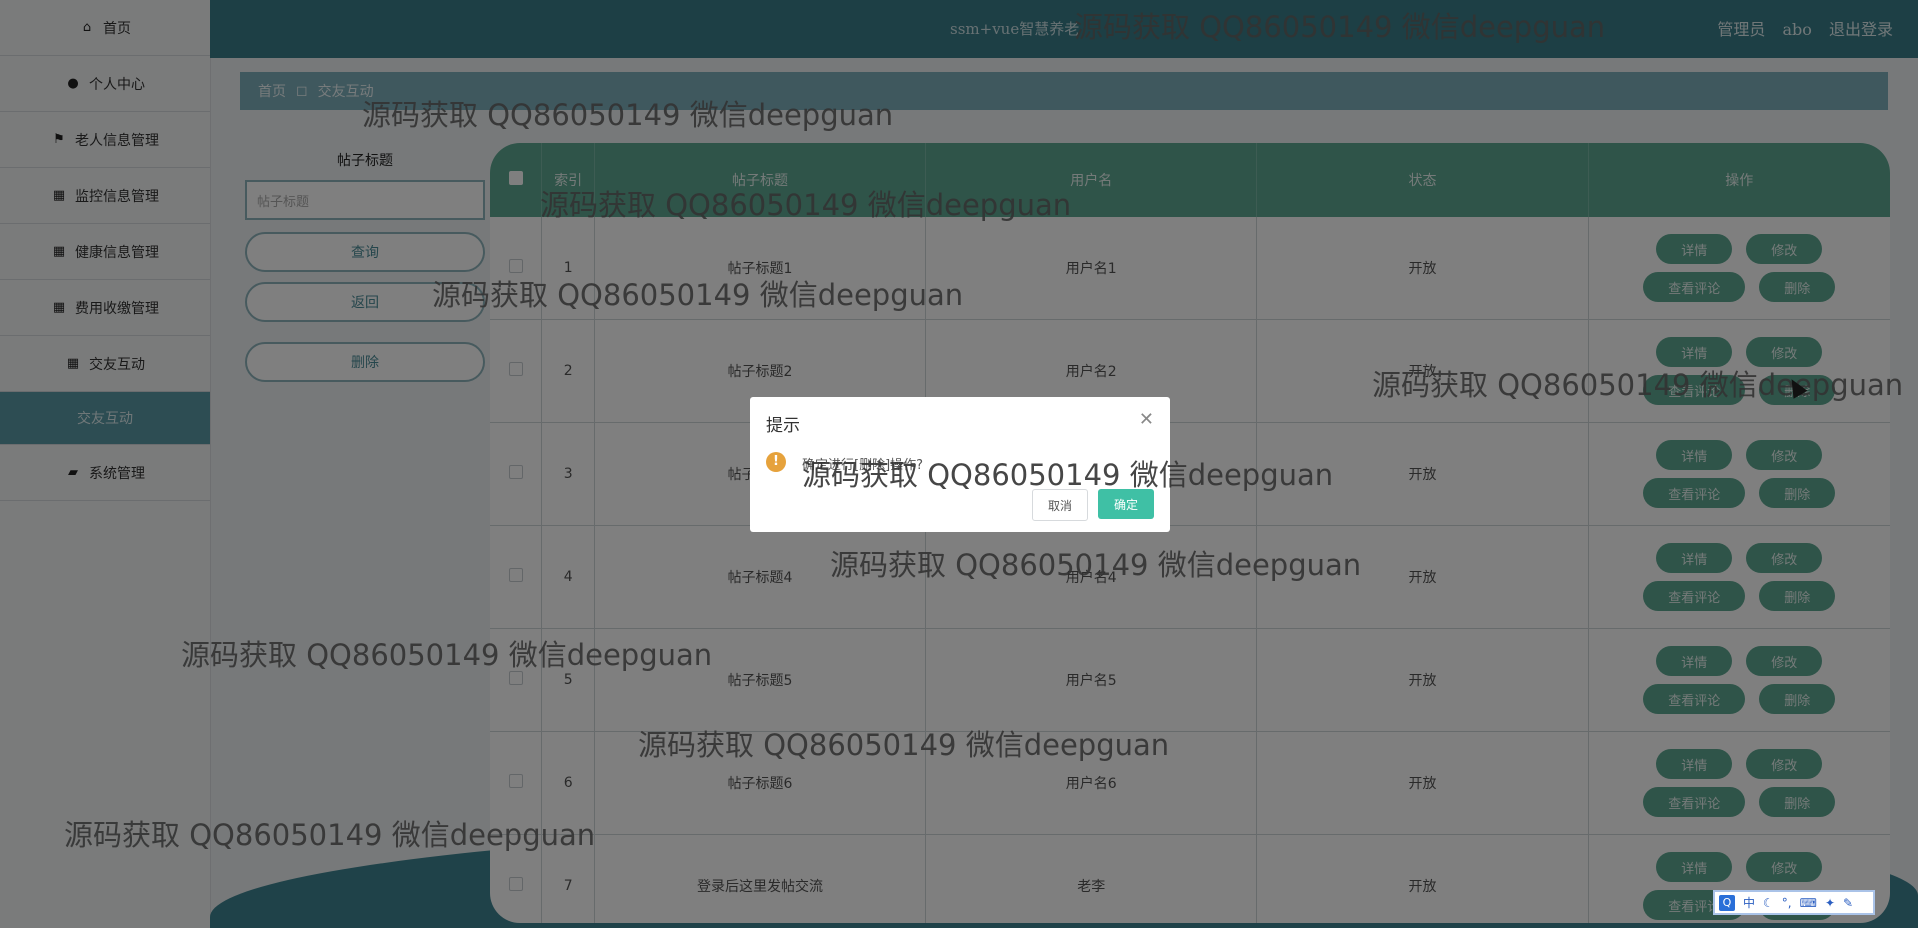 Image resolution: width=1918 pixels, height=928 pixels. I want to click on ime-toolbar: Q 中 ☾ °, ⌨ ✦ ✎, so click(1794, 902).